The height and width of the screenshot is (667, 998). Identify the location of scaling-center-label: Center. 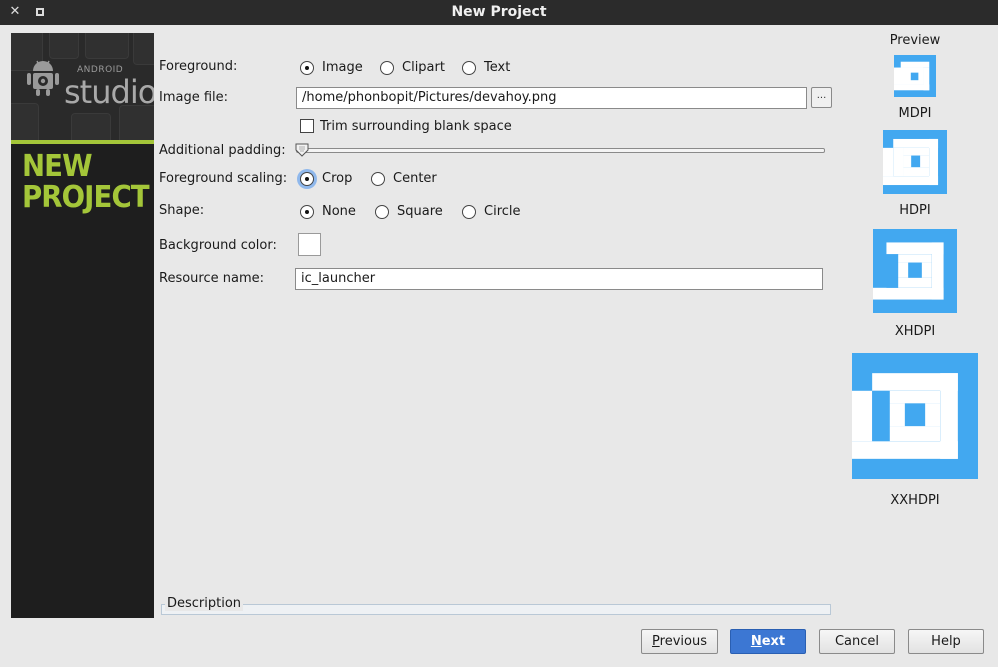
(415, 178).